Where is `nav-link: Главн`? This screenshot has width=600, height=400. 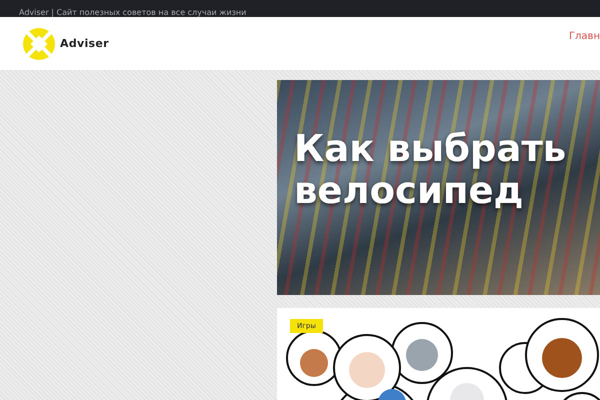 nav-link: Главн is located at coordinates (584, 36).